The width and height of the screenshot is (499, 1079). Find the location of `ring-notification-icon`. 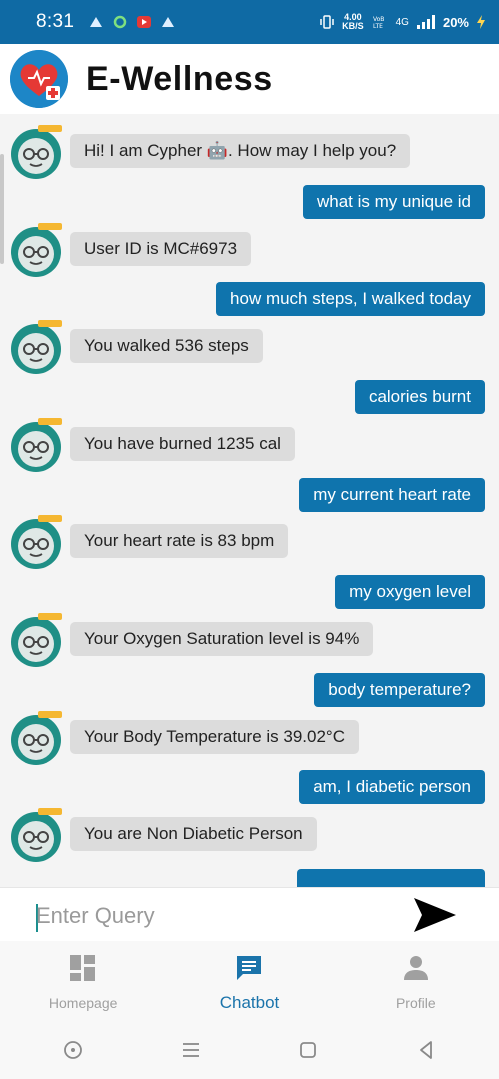

ring-notification-icon is located at coordinates (120, 22).